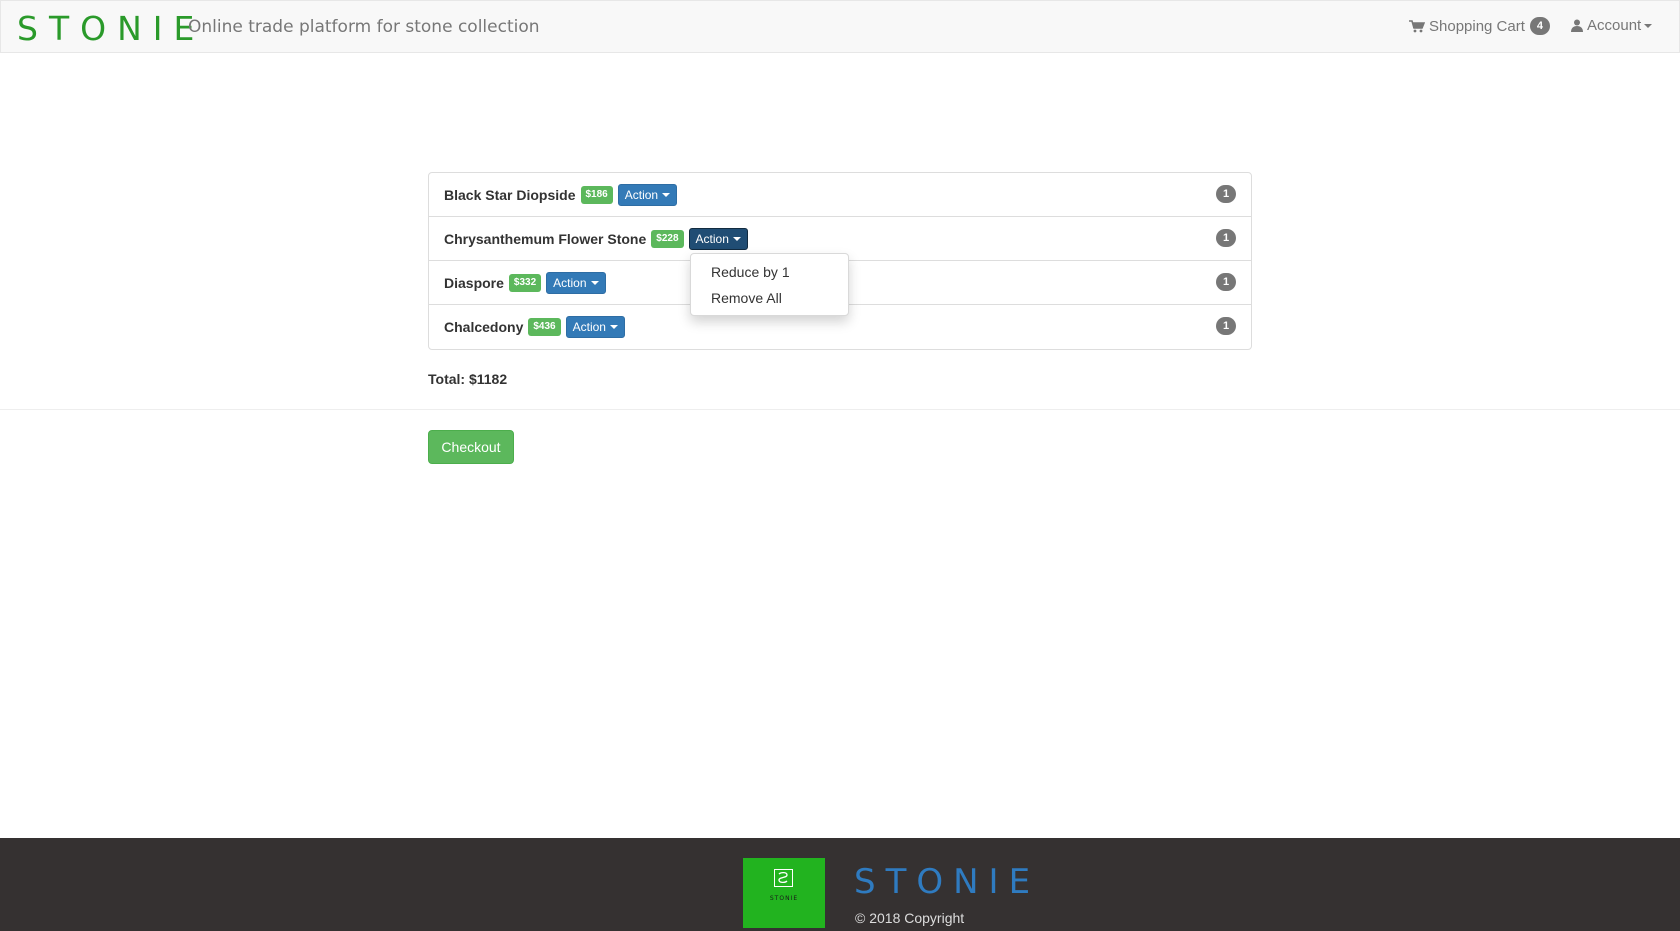  What do you see at coordinates (1539, 26) in the screenshot?
I see `cart-count-badge: 4` at bounding box center [1539, 26].